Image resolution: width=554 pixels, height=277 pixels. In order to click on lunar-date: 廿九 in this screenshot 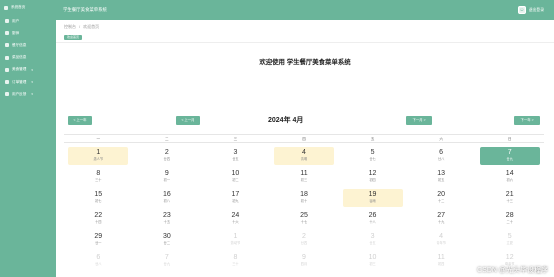, I will do `click(509, 159)`.